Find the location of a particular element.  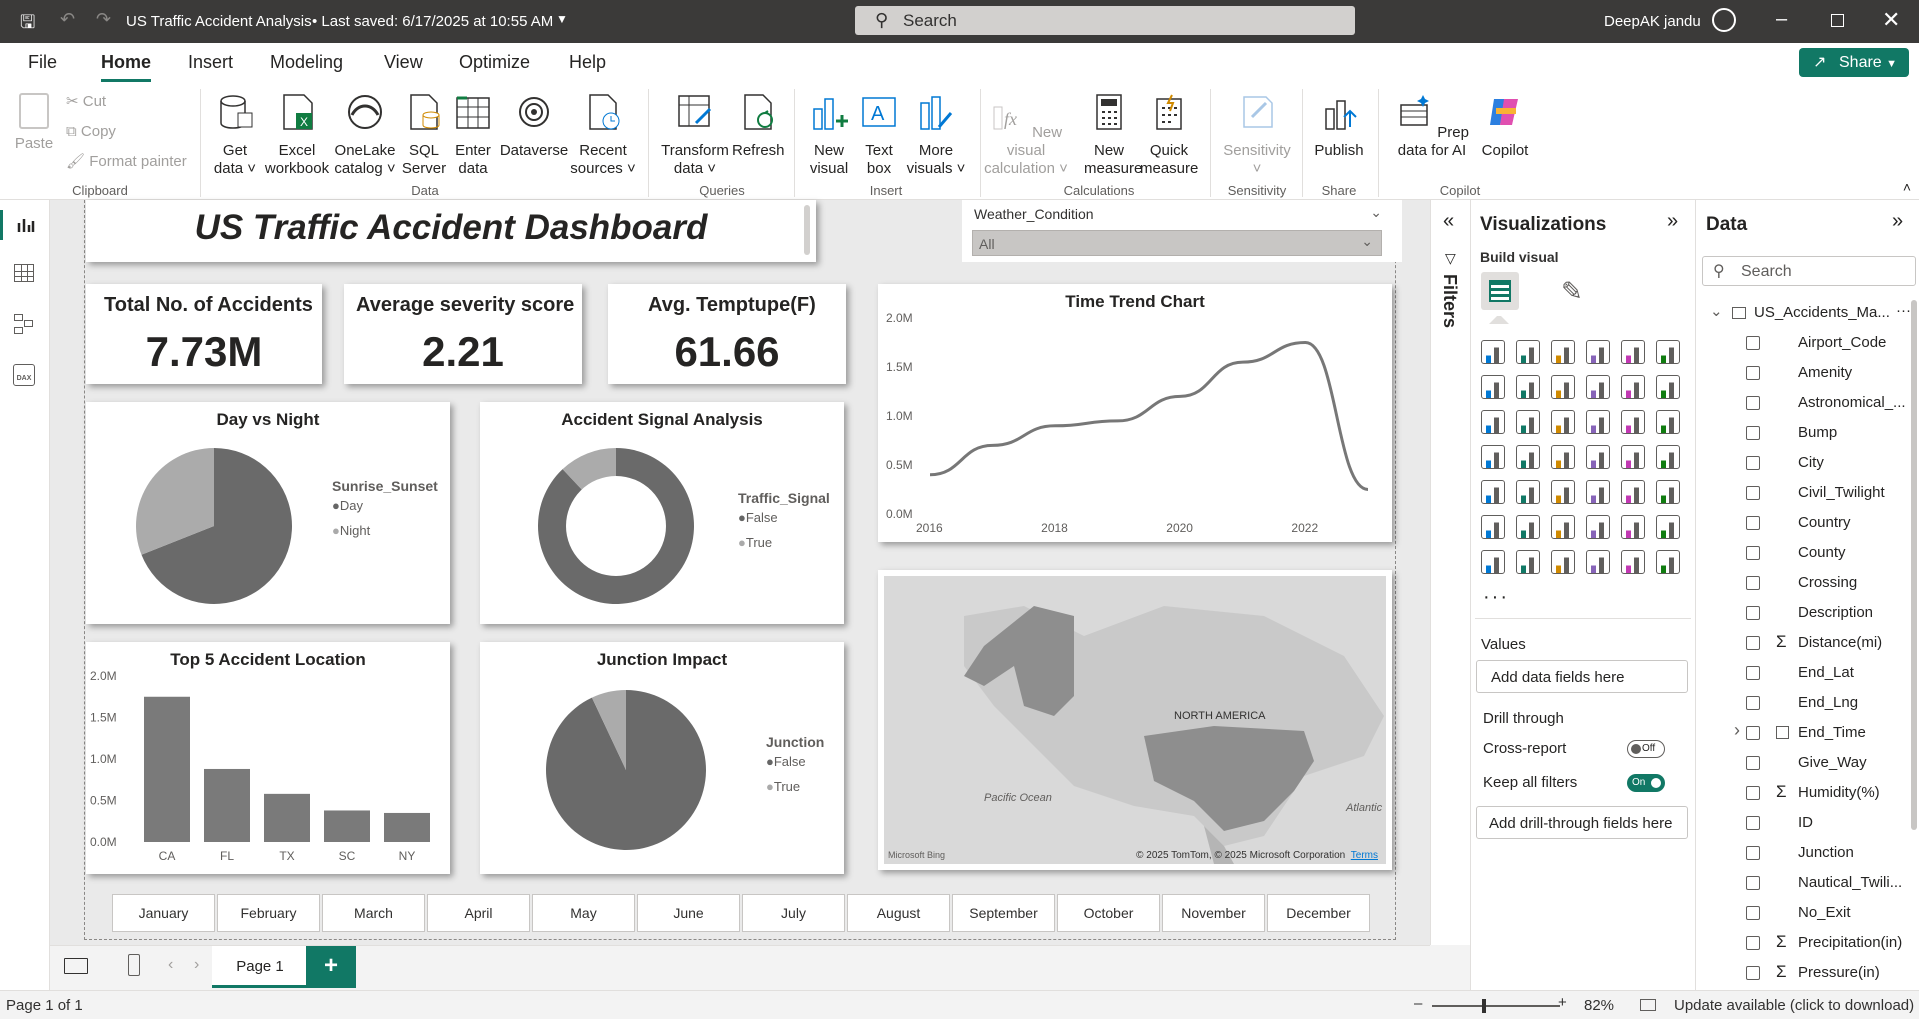

funnel-icon is located at coordinates (1563, 422).